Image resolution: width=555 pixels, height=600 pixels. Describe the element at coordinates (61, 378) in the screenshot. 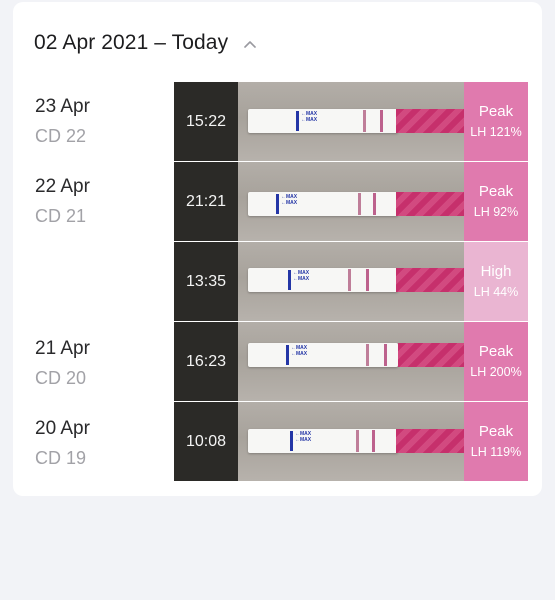

I see `cycle-day: CD 20` at that location.